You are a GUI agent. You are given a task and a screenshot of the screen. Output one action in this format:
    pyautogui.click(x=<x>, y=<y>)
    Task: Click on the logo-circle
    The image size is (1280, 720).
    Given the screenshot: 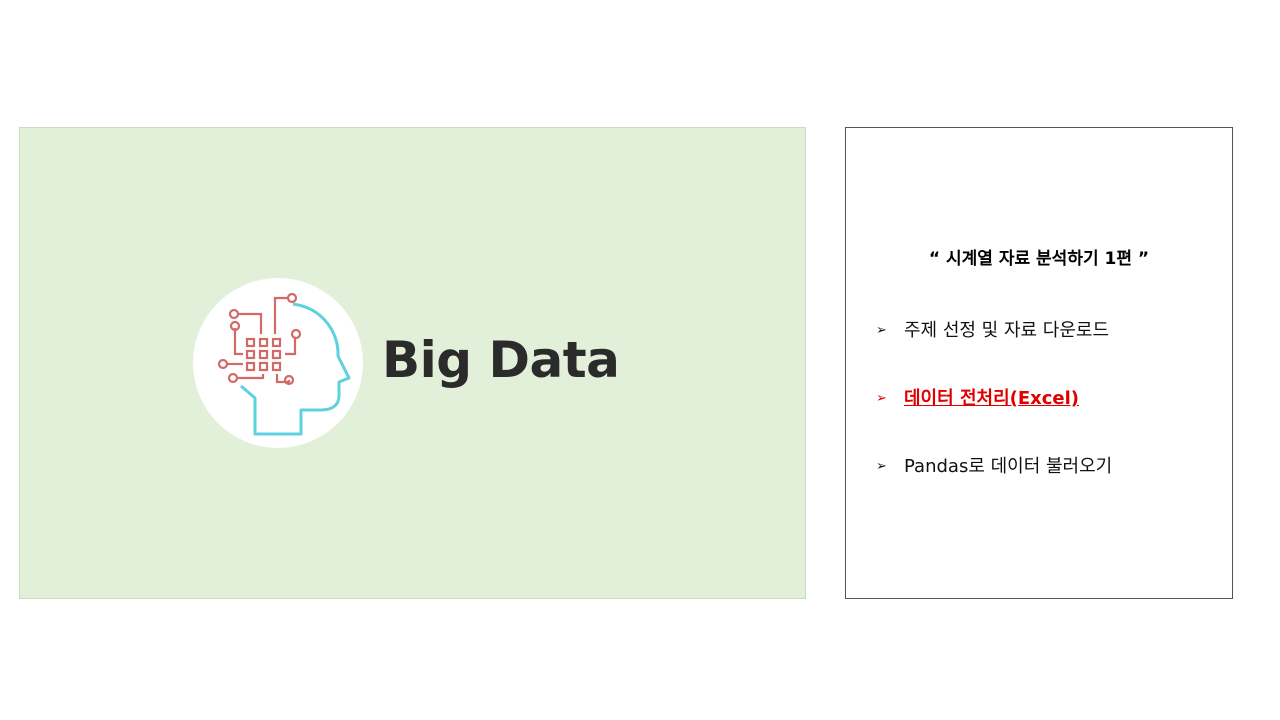 What is the action you would take?
    pyautogui.click(x=278, y=363)
    